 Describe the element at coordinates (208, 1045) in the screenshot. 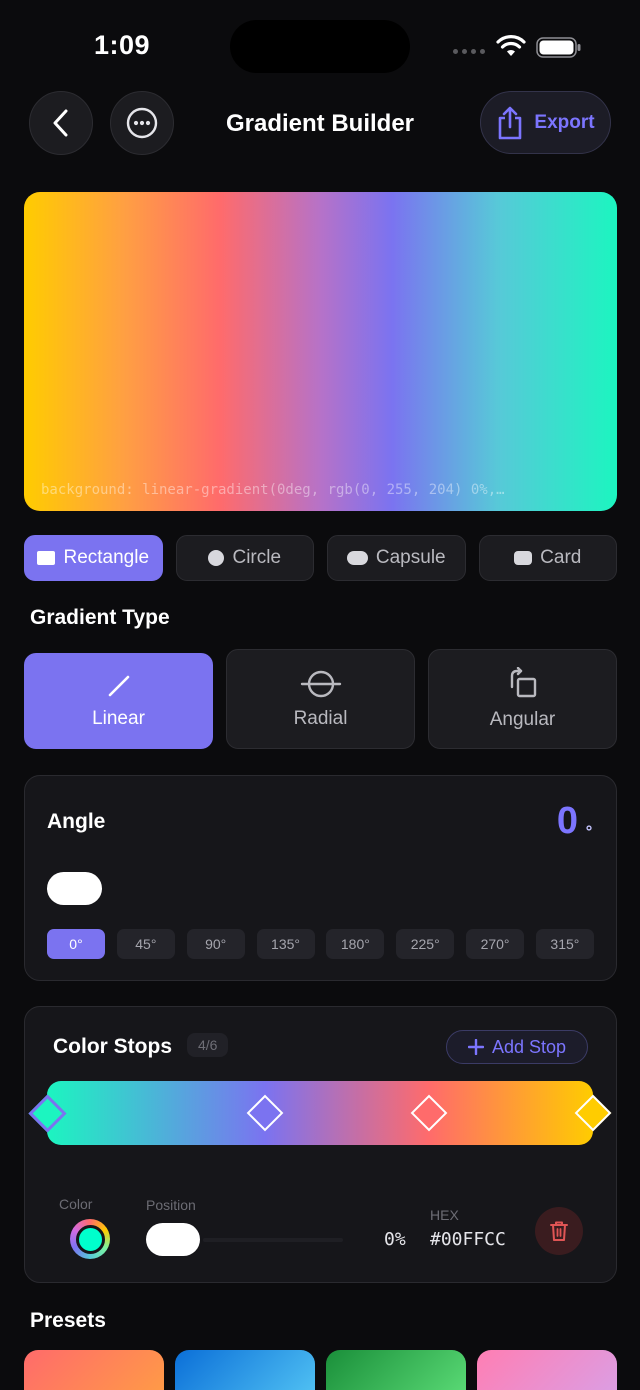

I see `stops-count-badge: 4/6` at that location.